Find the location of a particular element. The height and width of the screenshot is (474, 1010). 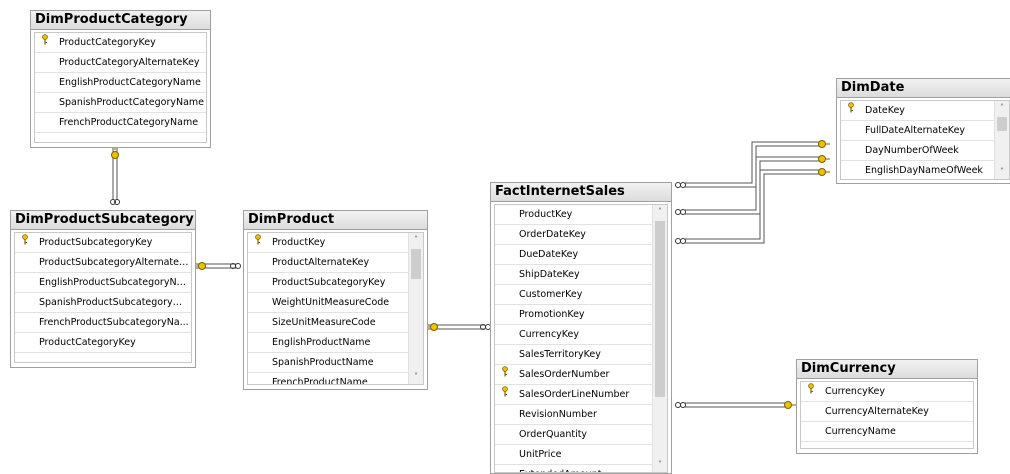

column-row: OrderQuantity is located at coordinates (573, 435).